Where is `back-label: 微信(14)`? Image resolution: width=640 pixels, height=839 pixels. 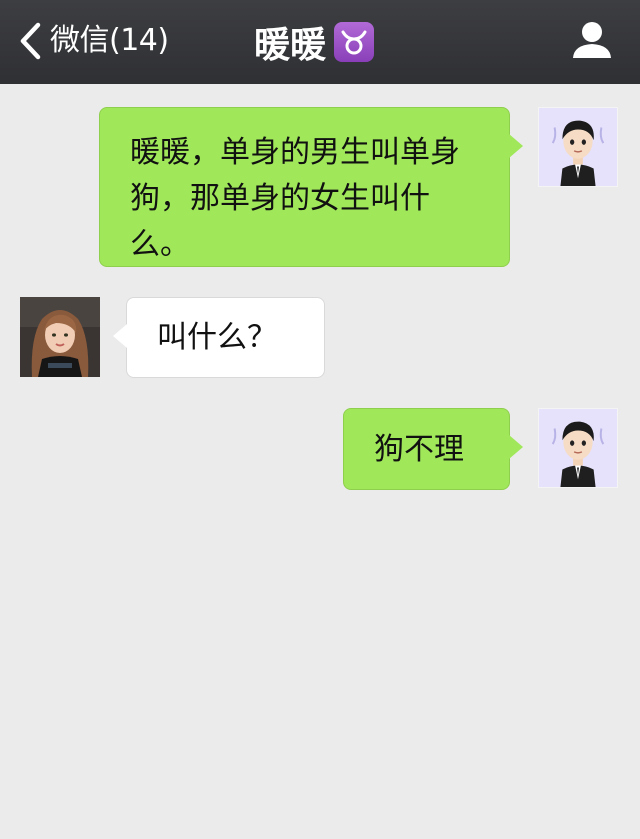 back-label: 微信(14) is located at coordinates (109, 40).